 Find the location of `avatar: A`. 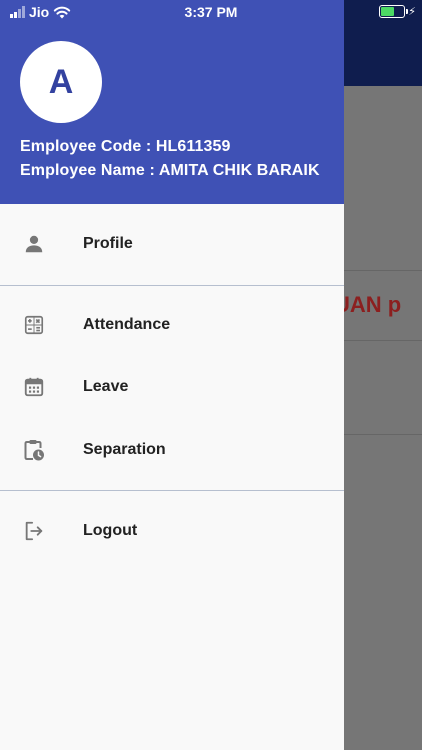

avatar: A is located at coordinates (61, 82).